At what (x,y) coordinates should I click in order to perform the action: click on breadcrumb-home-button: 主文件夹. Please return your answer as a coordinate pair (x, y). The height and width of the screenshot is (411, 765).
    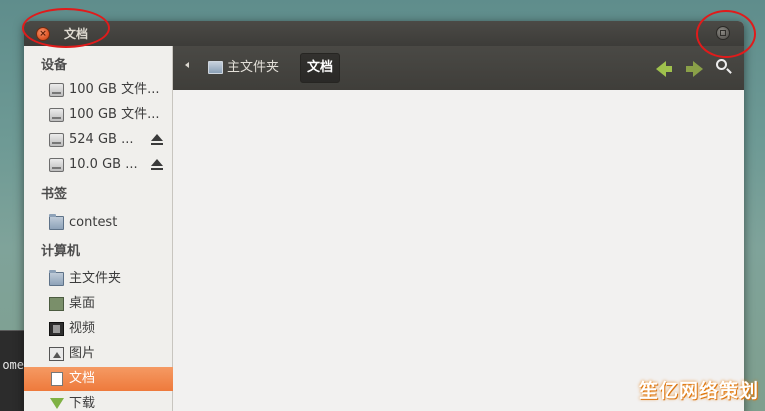
    Looking at the image, I should click on (241, 68).